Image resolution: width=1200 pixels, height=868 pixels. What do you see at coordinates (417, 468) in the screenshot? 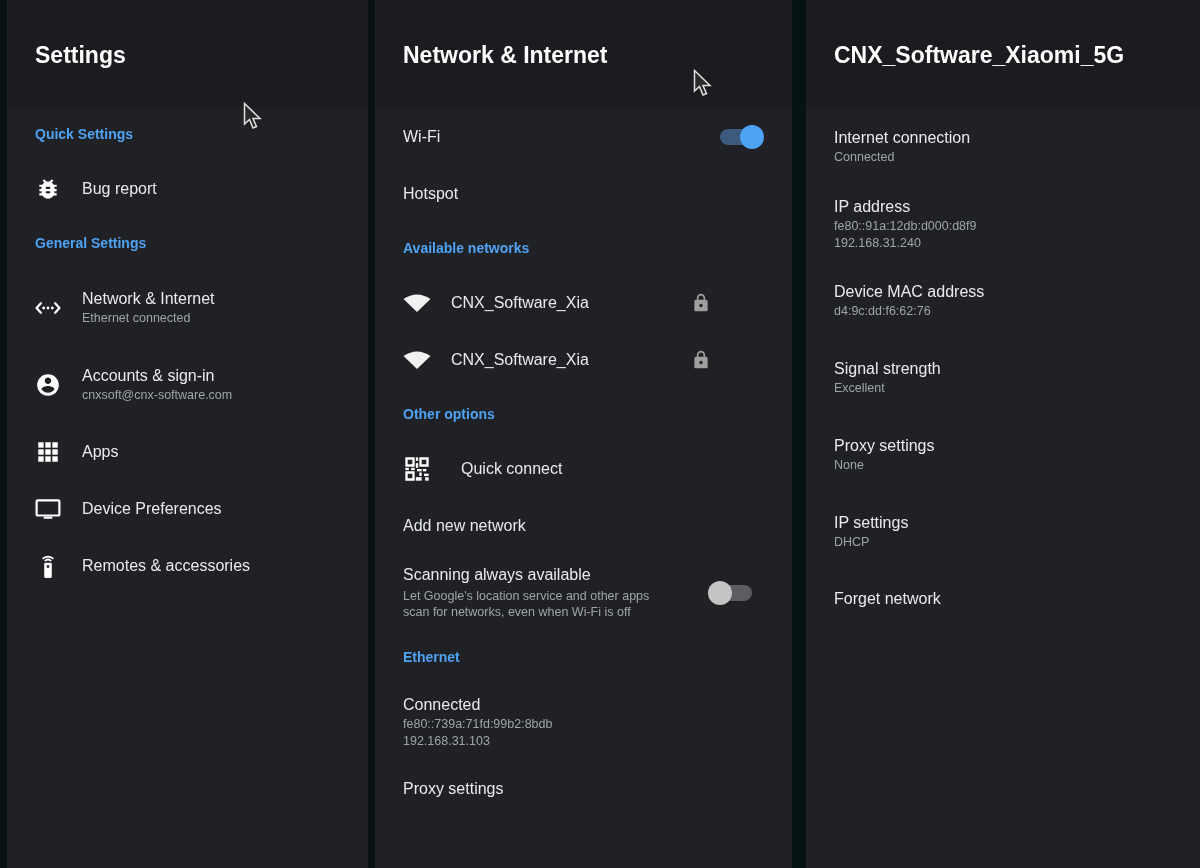
I see `qr-code-icon` at bounding box center [417, 468].